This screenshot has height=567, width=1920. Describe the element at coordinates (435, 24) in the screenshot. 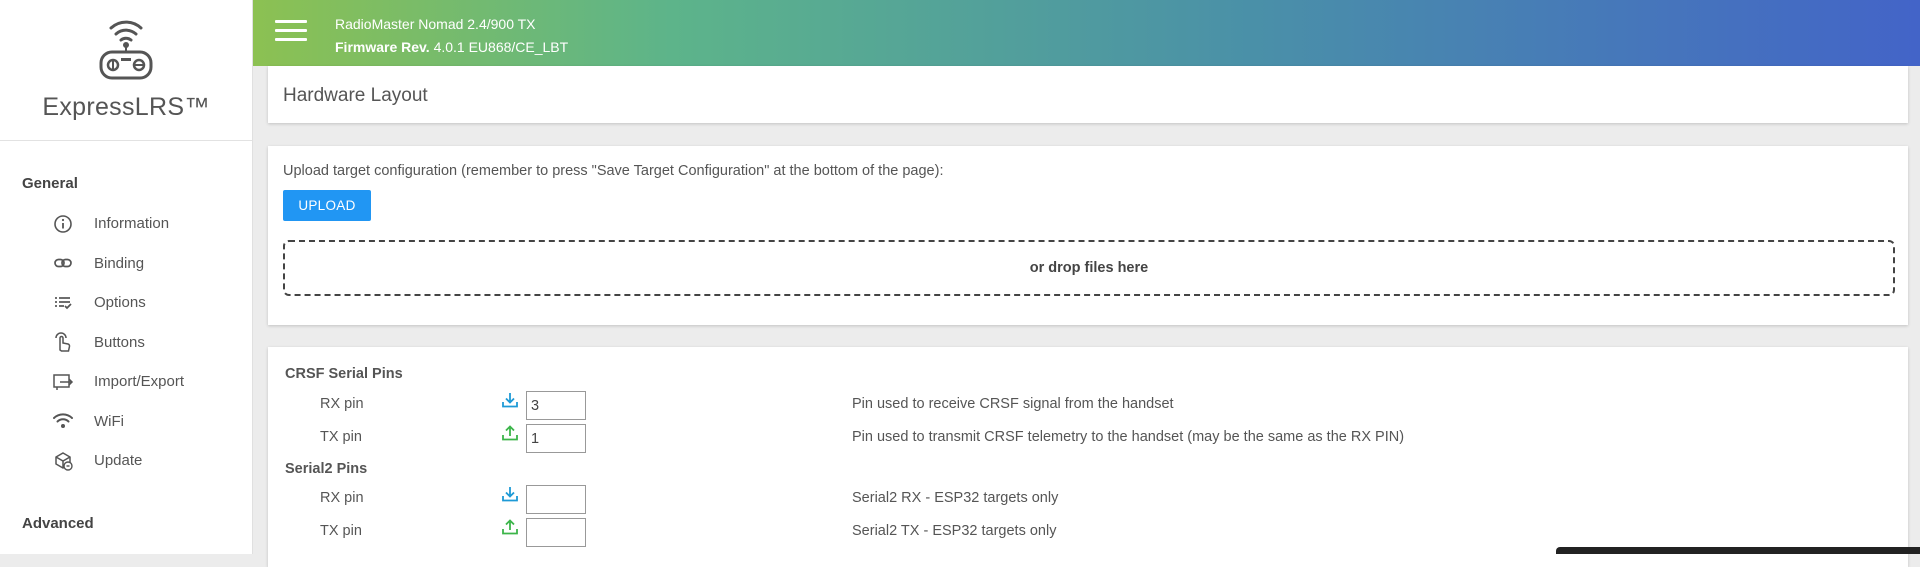

I see `device-name: RadioMaster Nomad 2.4/900 TX` at that location.